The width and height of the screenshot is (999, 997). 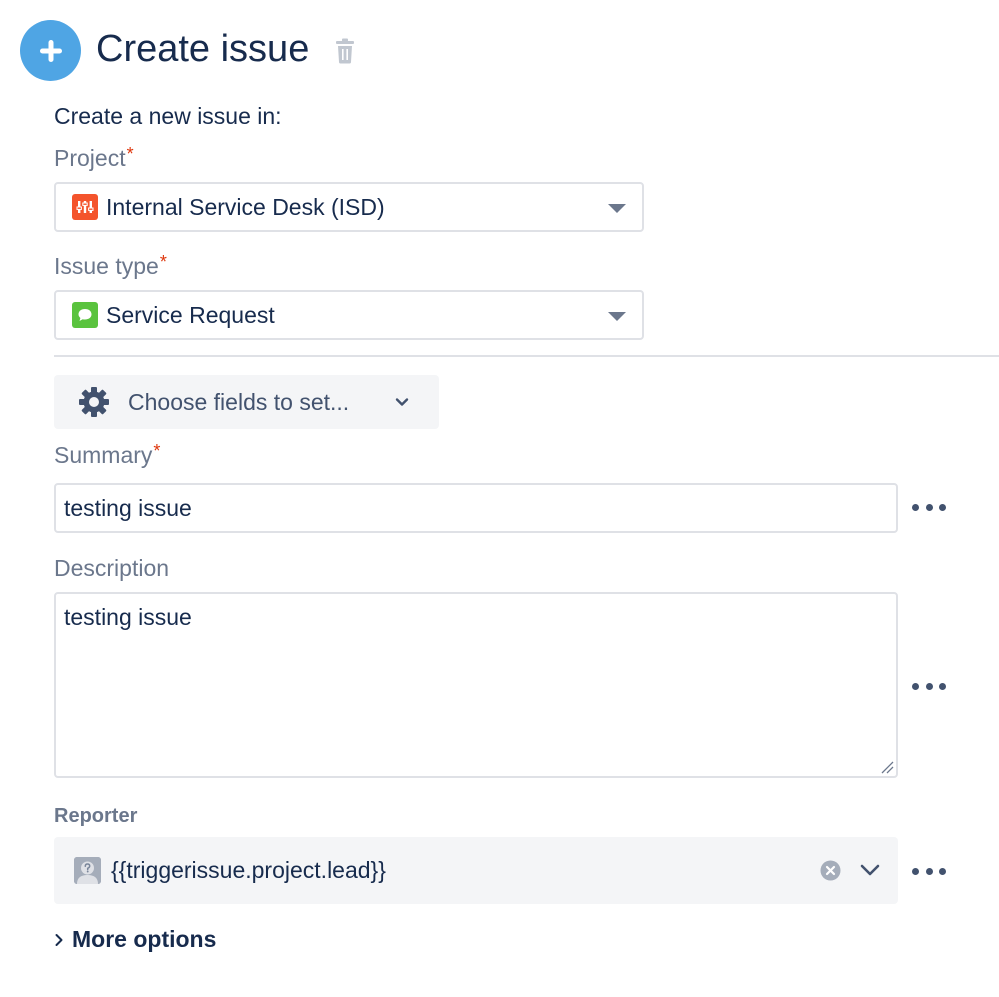 I want to click on user-placeholder-icon, so click(x=87, y=870).